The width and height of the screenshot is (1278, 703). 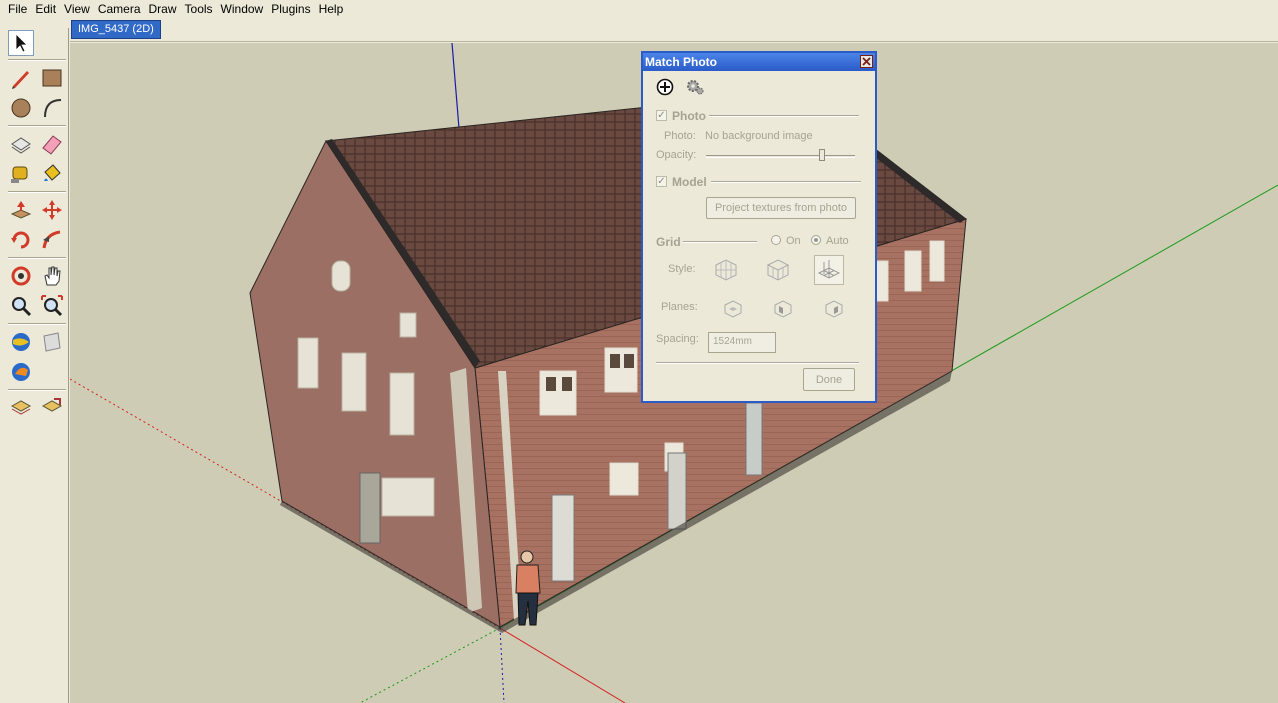 I want to click on photo-section-label: Photo, so click(x=689, y=116).